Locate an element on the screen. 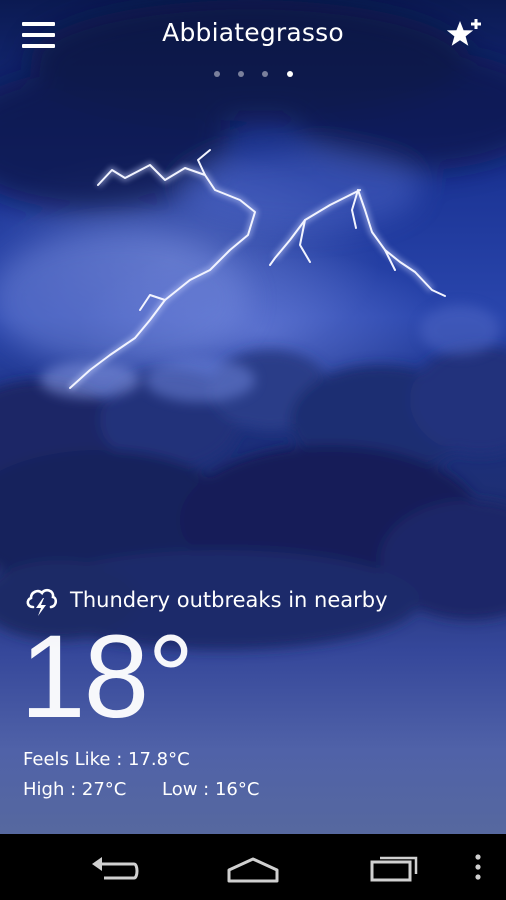 The image size is (506, 900). high-temperature-text: High : 27°C is located at coordinates (75, 789).